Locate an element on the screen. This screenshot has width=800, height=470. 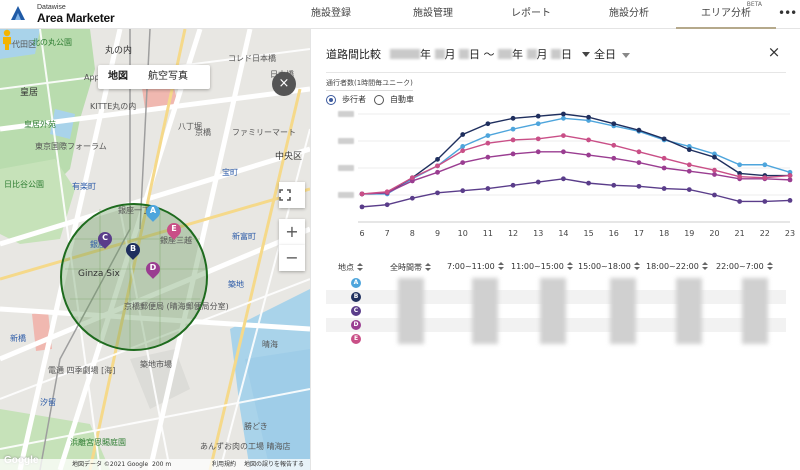
nav-label: レポート is located at coordinates (531, 13).